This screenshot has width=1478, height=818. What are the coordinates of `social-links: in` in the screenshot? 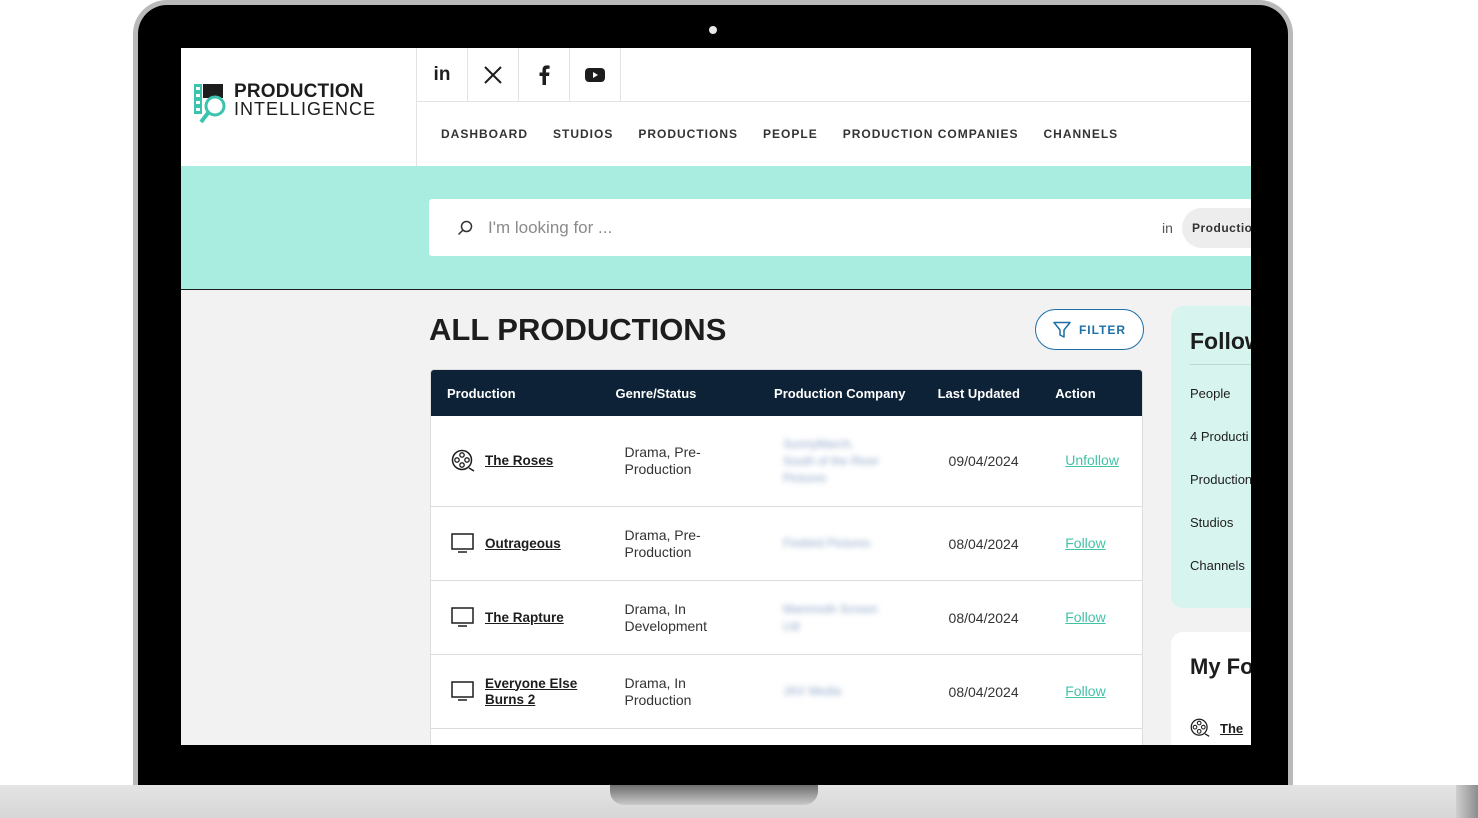 It's located at (519, 75).